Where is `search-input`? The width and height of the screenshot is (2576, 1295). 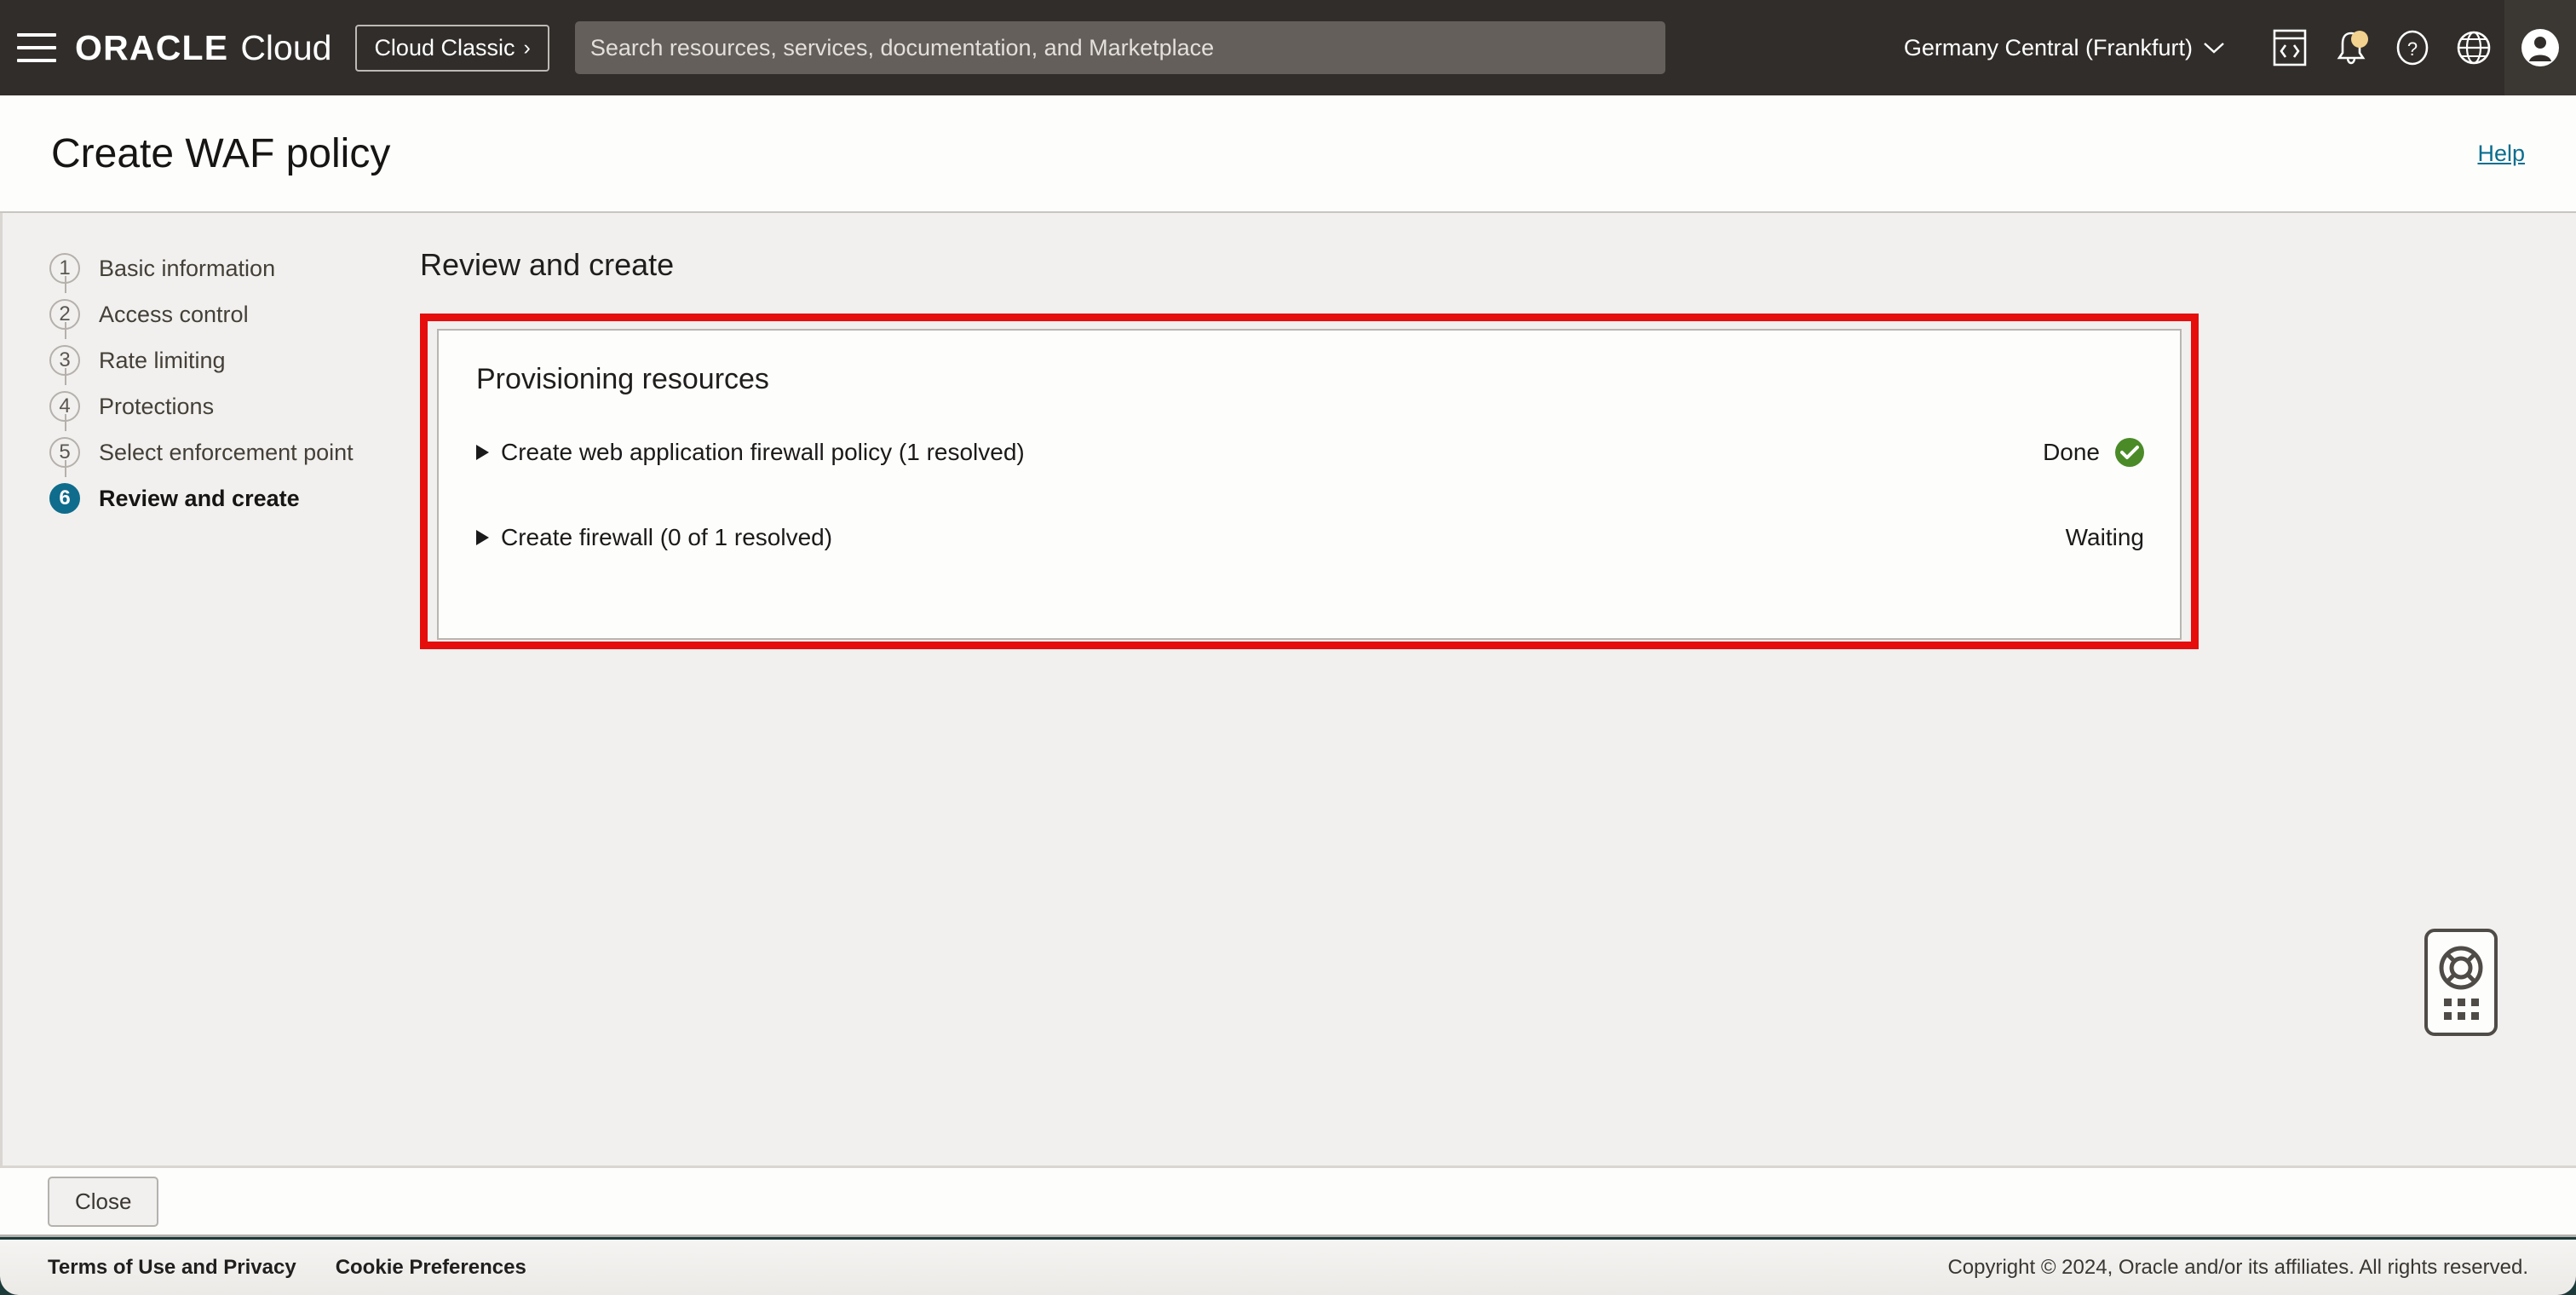
search-input is located at coordinates (1120, 48).